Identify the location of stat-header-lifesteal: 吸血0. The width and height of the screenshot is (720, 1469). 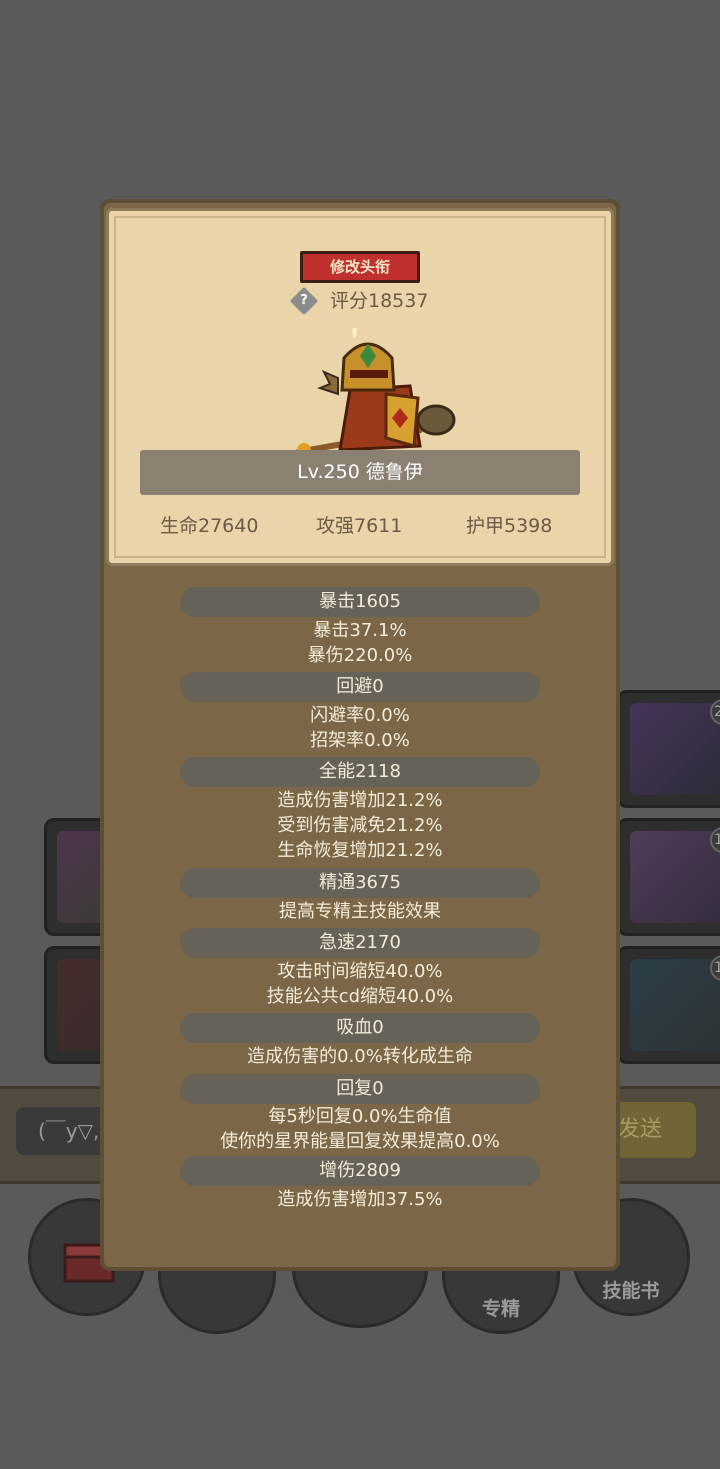
(360, 1028).